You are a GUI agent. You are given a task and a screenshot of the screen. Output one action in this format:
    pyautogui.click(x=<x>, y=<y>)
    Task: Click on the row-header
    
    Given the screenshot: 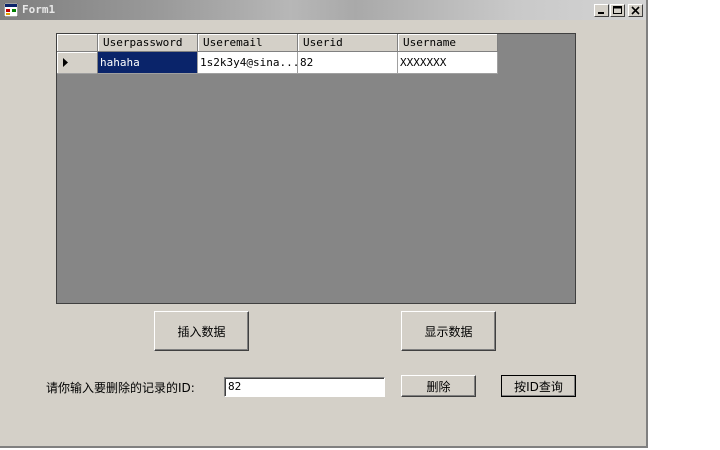 What is the action you would take?
    pyautogui.click(x=77, y=63)
    